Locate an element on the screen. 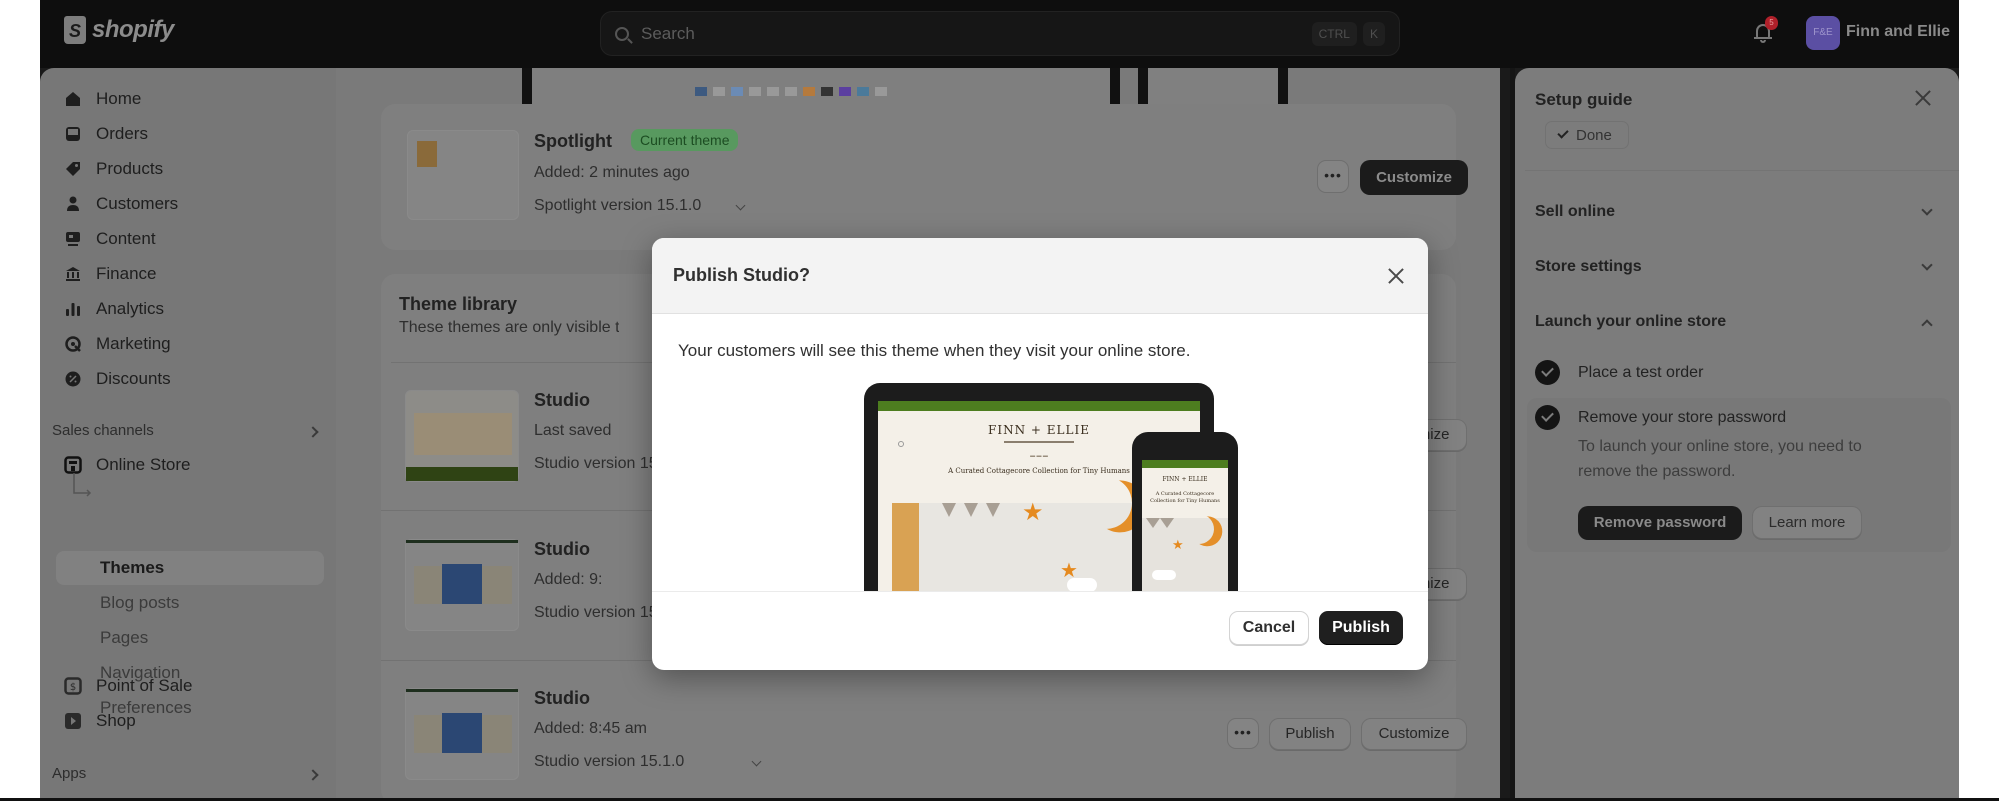  sidebar-item-orders: Orders is located at coordinates (106, 134).